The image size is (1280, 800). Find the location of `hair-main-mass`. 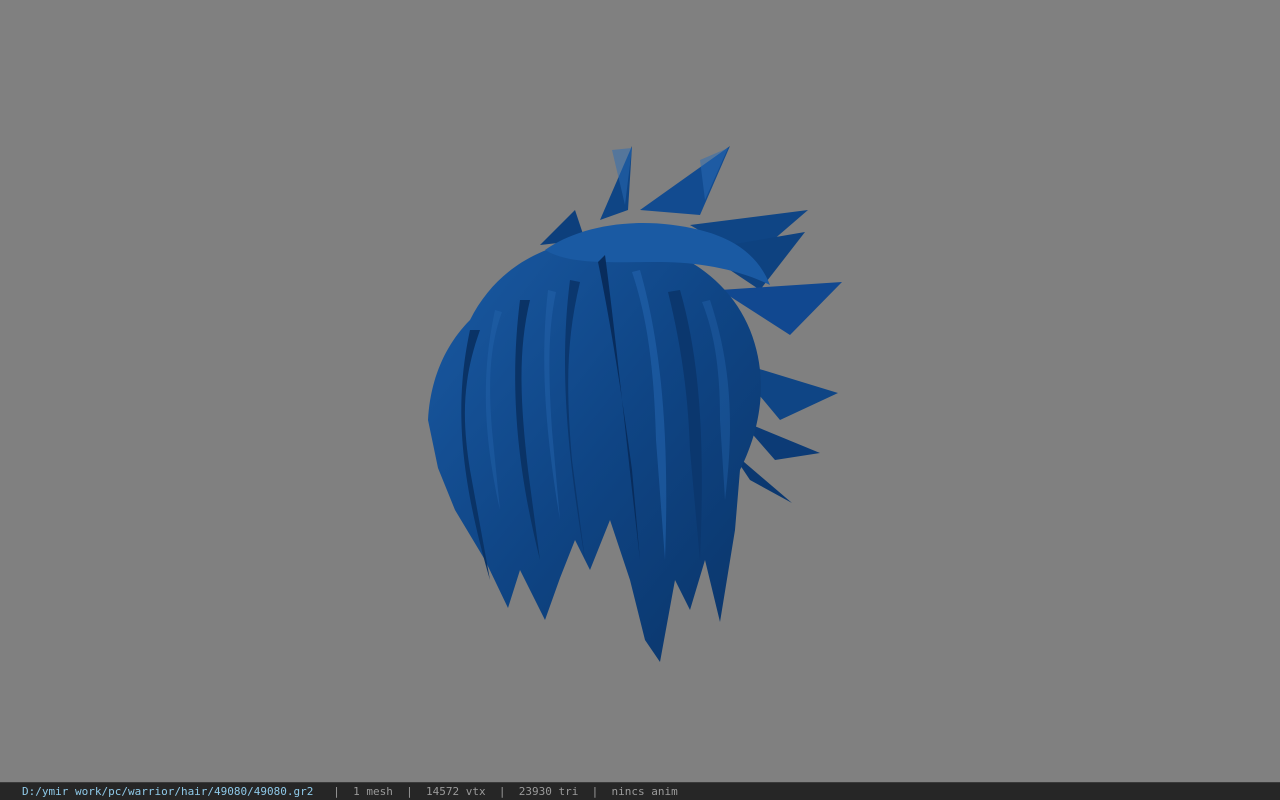

hair-main-mass is located at coordinates (594, 450).